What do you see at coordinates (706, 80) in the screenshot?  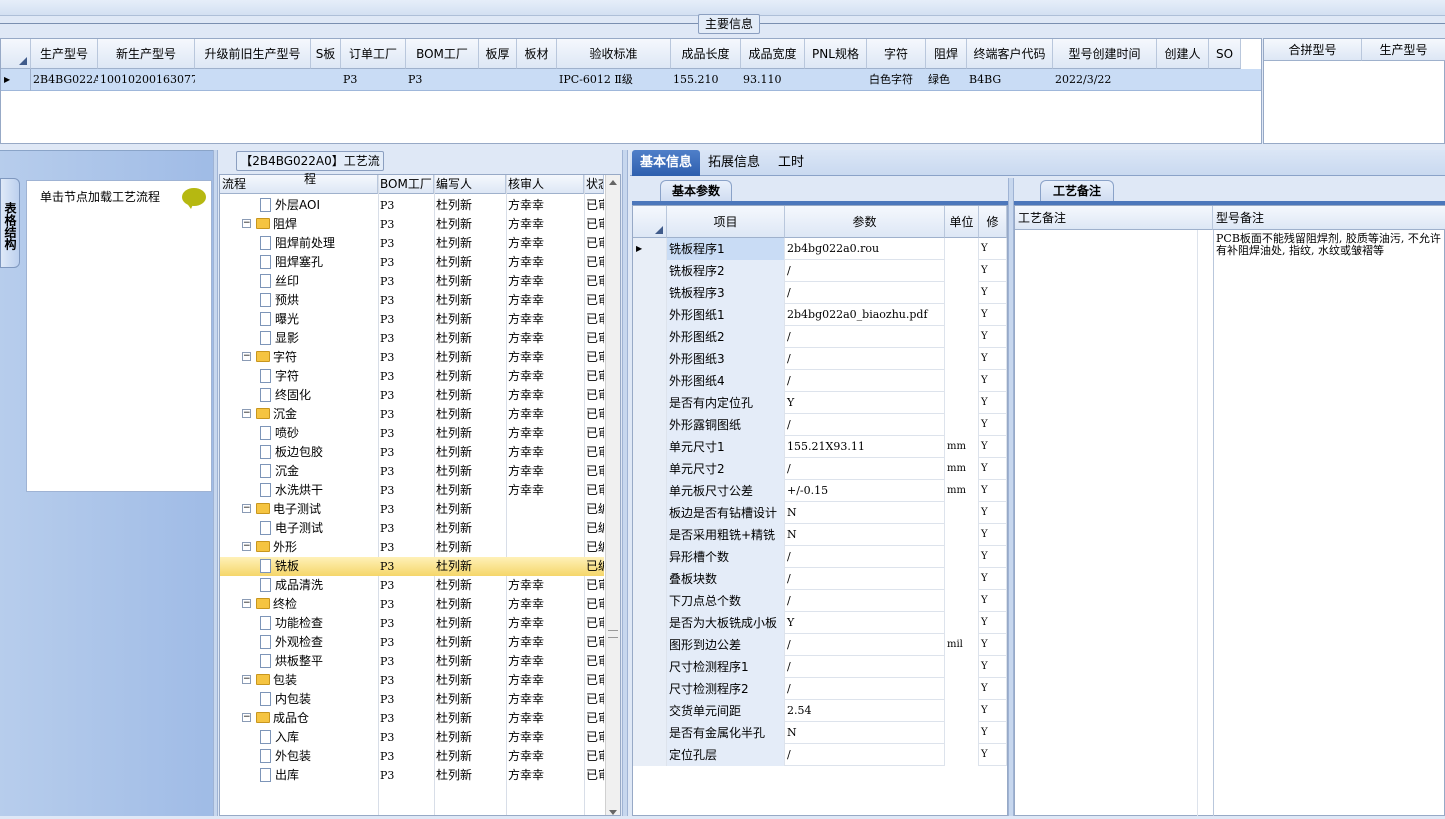 I see `main-cell-9: 155.210` at bounding box center [706, 80].